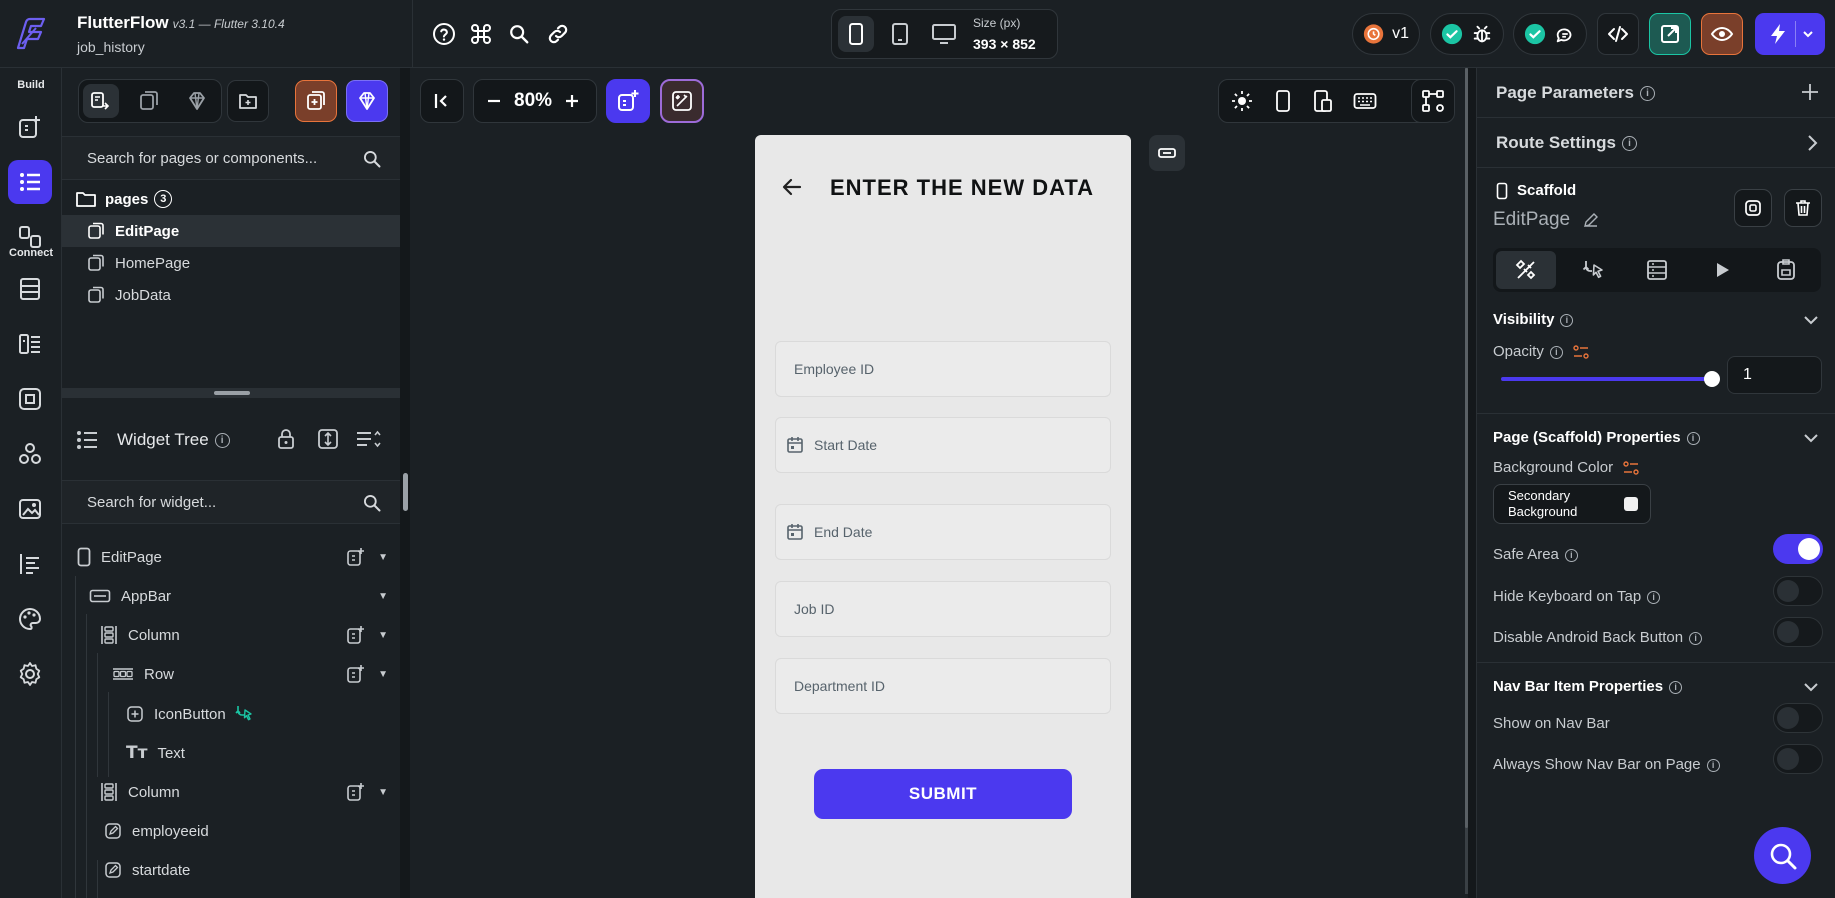 The width and height of the screenshot is (1835, 898). What do you see at coordinates (1798, 549) in the screenshot?
I see `safe-area-toggle` at bounding box center [1798, 549].